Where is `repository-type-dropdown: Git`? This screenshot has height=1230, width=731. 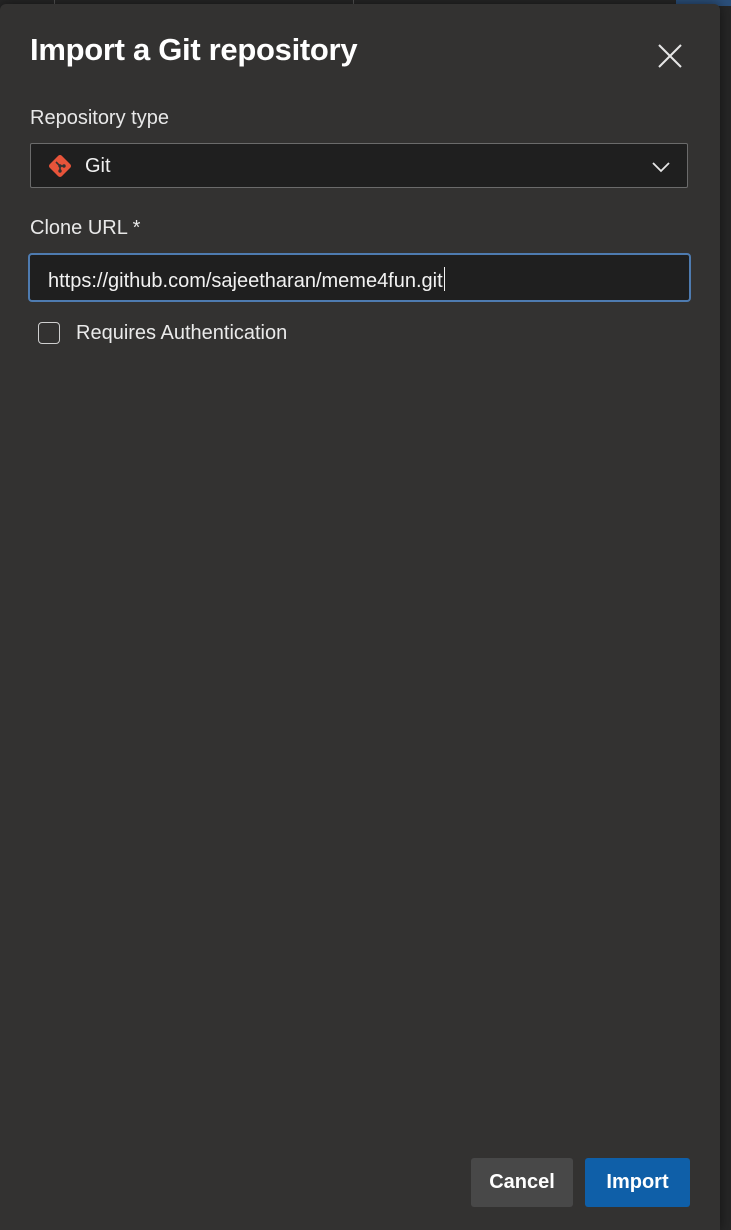
repository-type-dropdown: Git is located at coordinates (359, 165).